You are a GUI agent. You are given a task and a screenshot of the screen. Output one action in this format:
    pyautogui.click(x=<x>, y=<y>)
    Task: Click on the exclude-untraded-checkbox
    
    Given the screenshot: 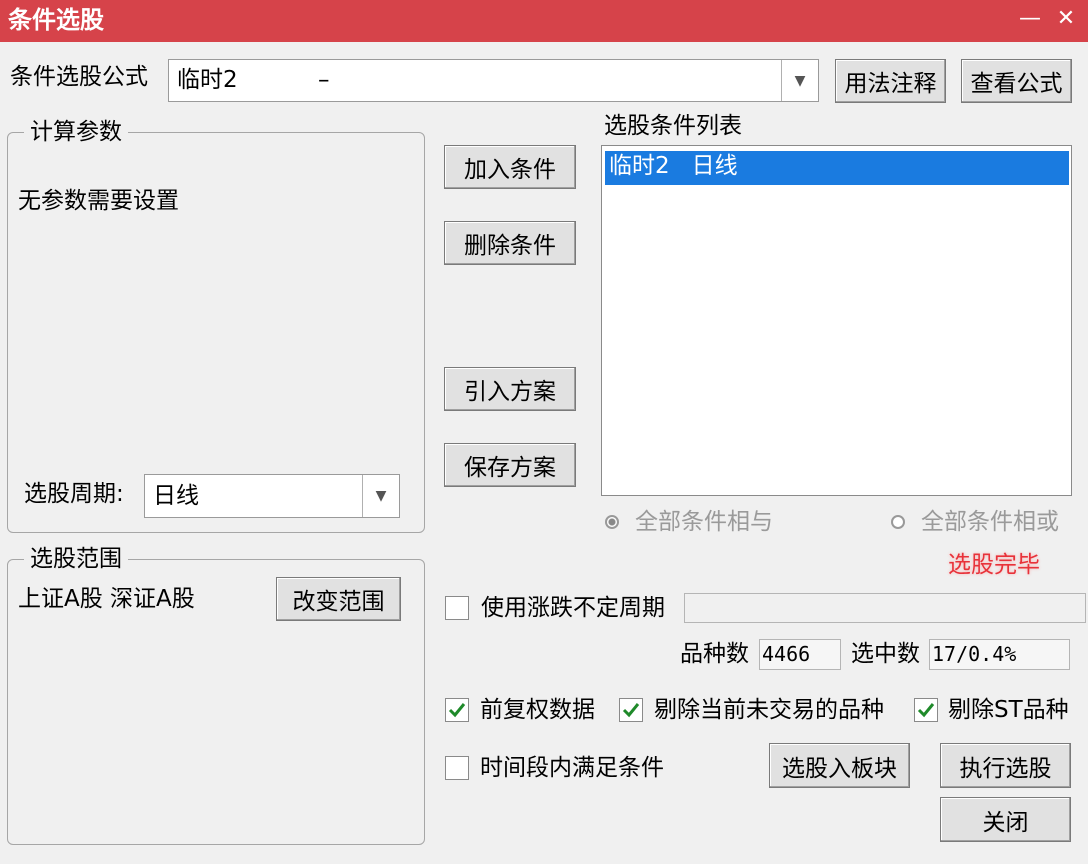 What is the action you would take?
    pyautogui.click(x=631, y=710)
    